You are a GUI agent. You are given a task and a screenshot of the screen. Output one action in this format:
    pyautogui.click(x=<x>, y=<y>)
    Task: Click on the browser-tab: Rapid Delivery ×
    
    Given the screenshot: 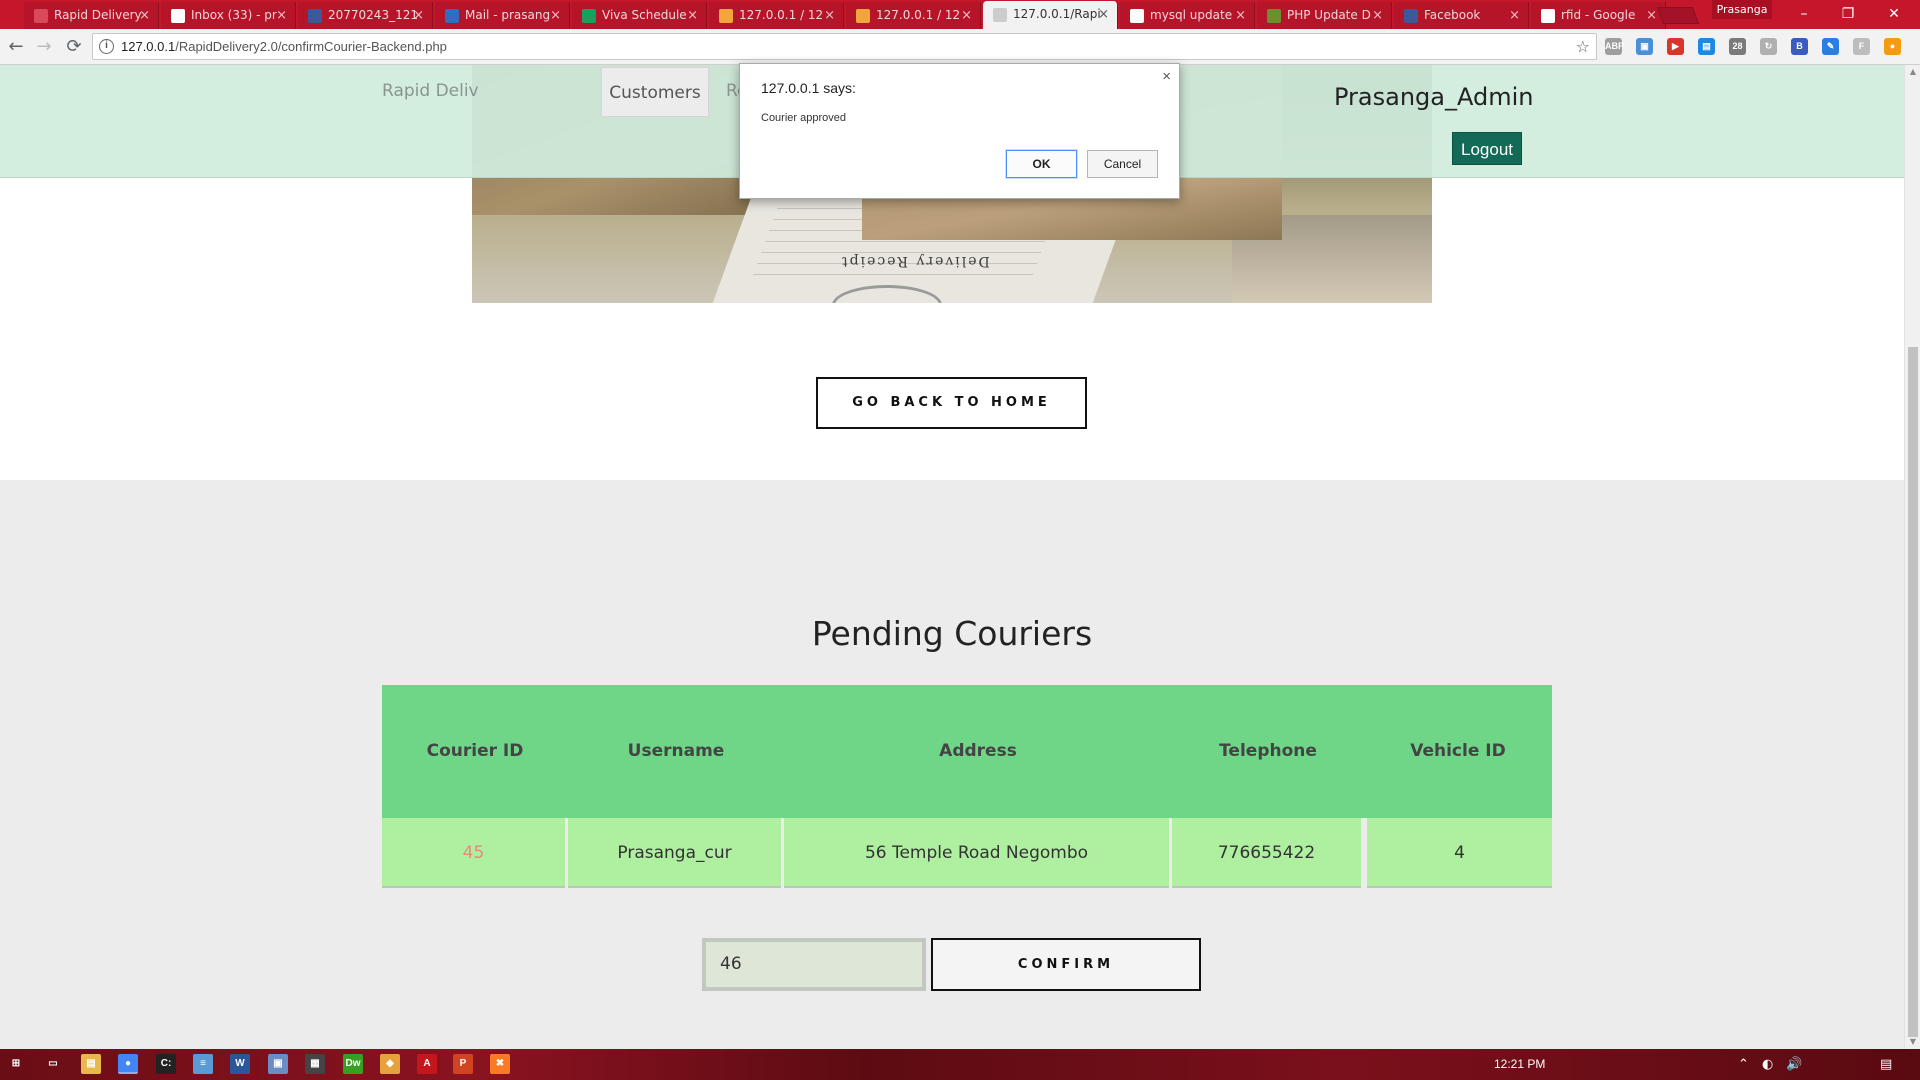 What is the action you would take?
    pyautogui.click(x=91, y=15)
    